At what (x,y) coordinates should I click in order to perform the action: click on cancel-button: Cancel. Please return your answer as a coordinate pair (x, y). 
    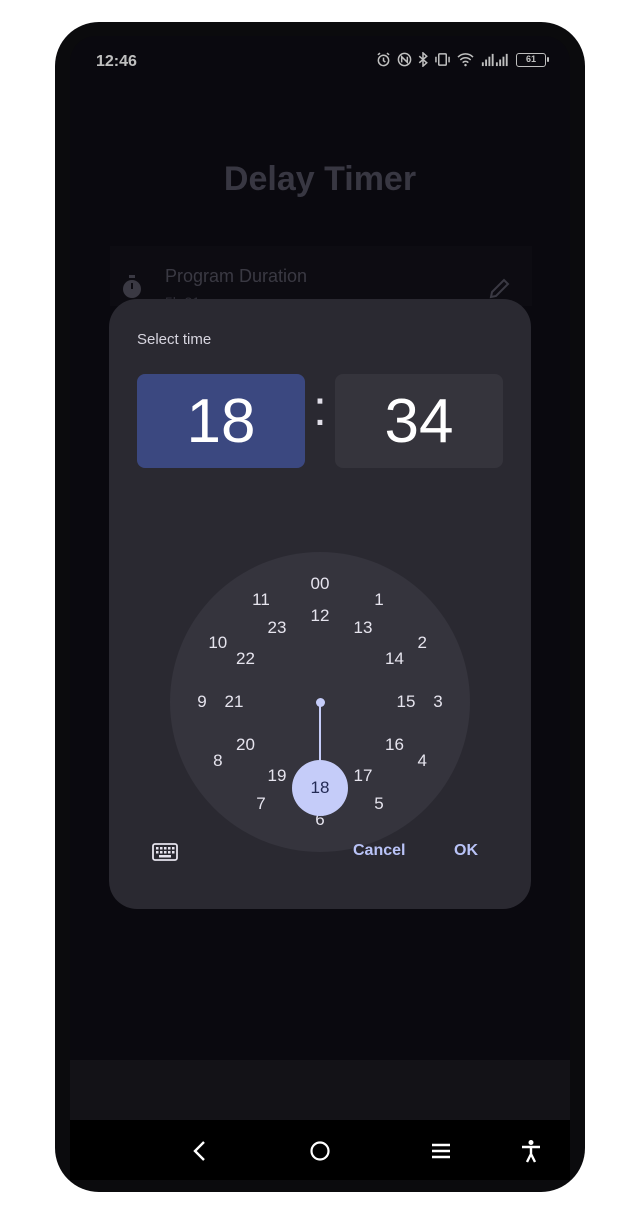
    Looking at the image, I should click on (379, 851).